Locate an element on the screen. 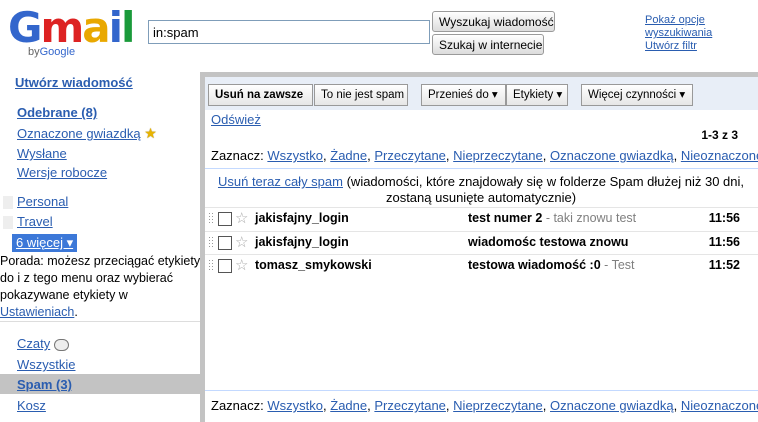 The height and width of the screenshot is (422, 758). chat-bubble-icon is located at coordinates (61, 344).